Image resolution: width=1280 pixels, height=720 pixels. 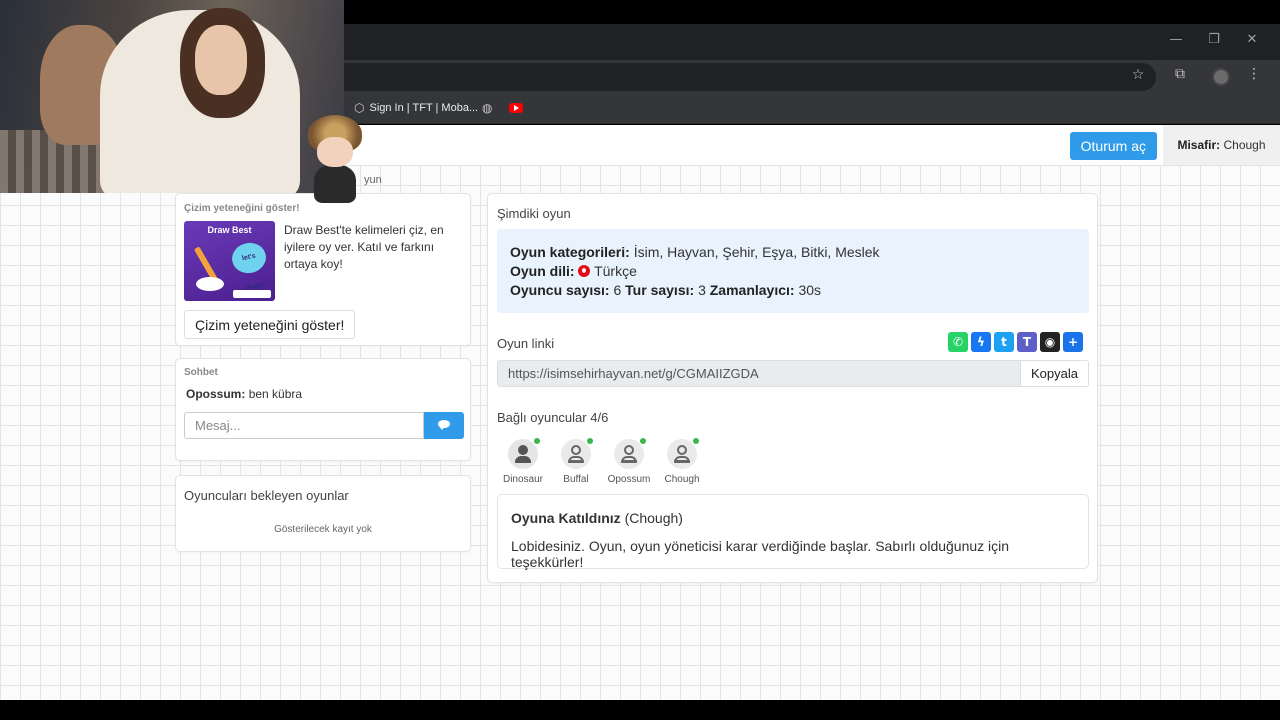 What do you see at coordinates (266, 495) in the screenshot?
I see `waiting-title: Oyuncuları bekleyen oyunlar` at bounding box center [266, 495].